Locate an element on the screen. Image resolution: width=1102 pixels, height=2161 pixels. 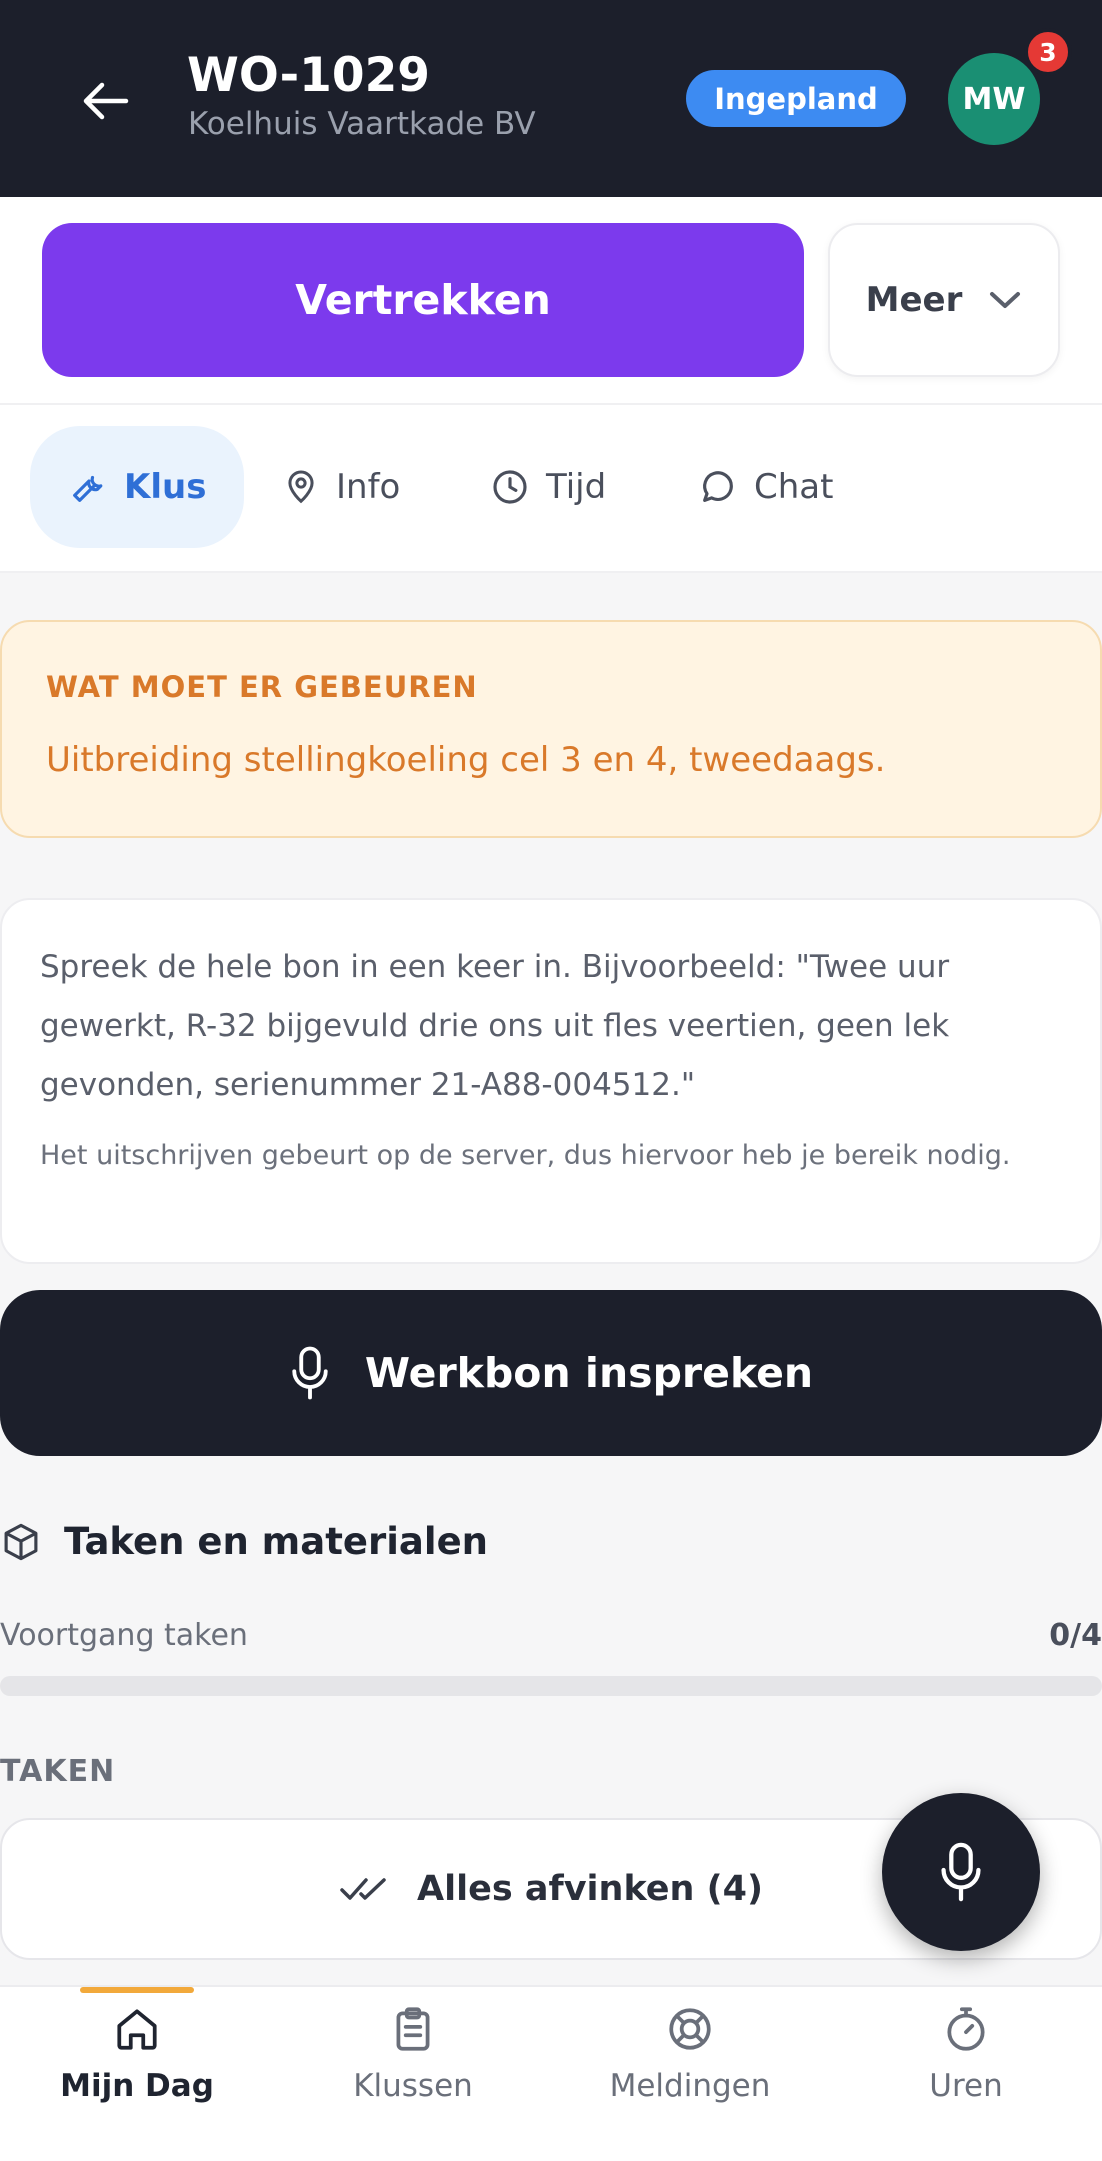
nav-uren: Uren is located at coordinates (966, 2054).